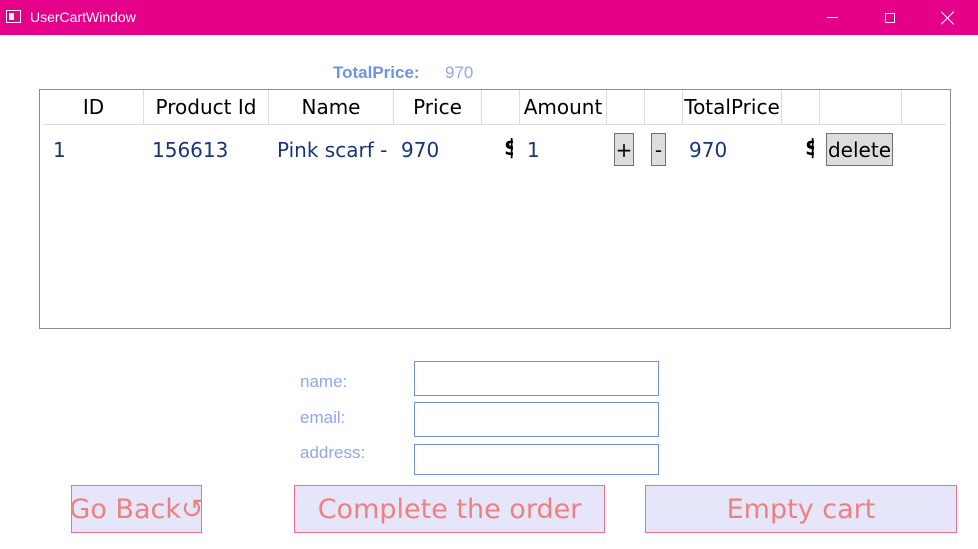  I want to click on column-header-total-currency, so click(801, 107).